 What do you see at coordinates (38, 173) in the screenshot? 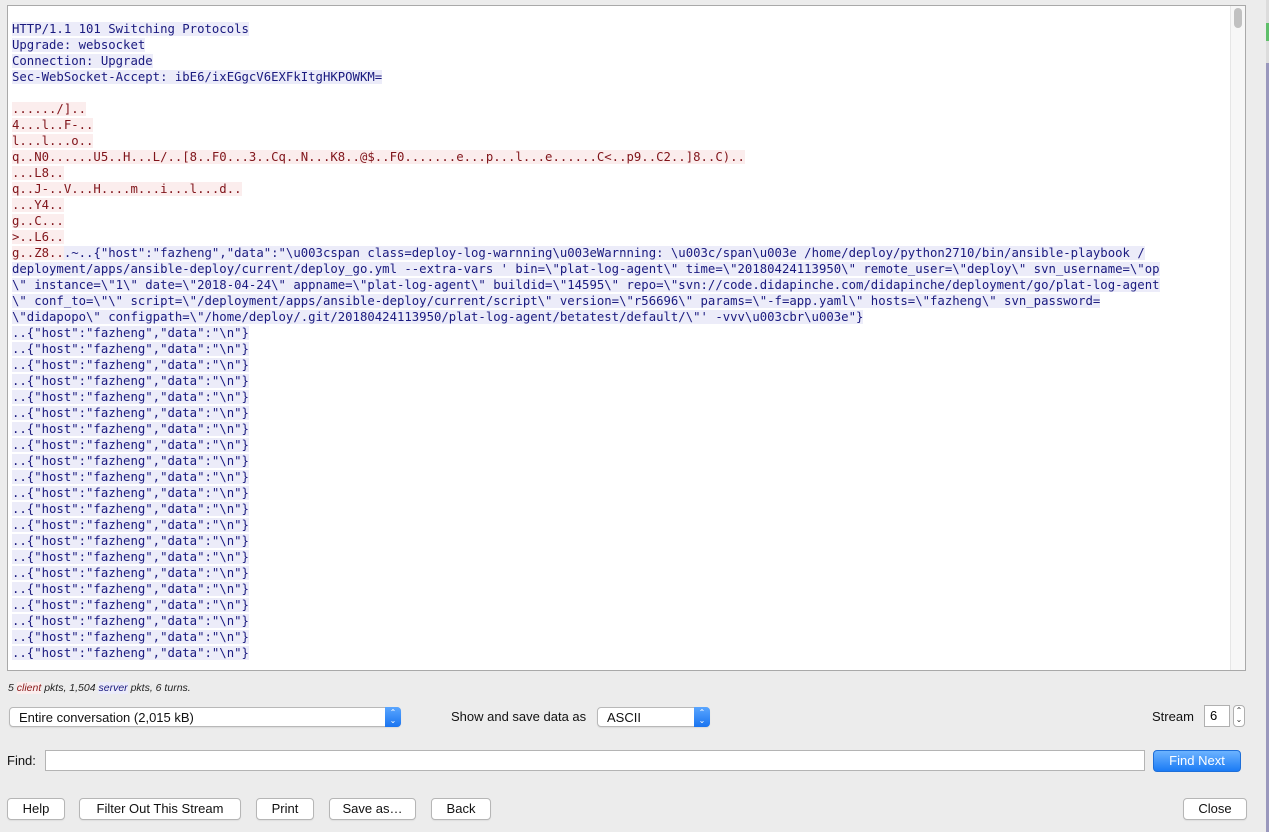
I see `client-text: ...L8..` at bounding box center [38, 173].